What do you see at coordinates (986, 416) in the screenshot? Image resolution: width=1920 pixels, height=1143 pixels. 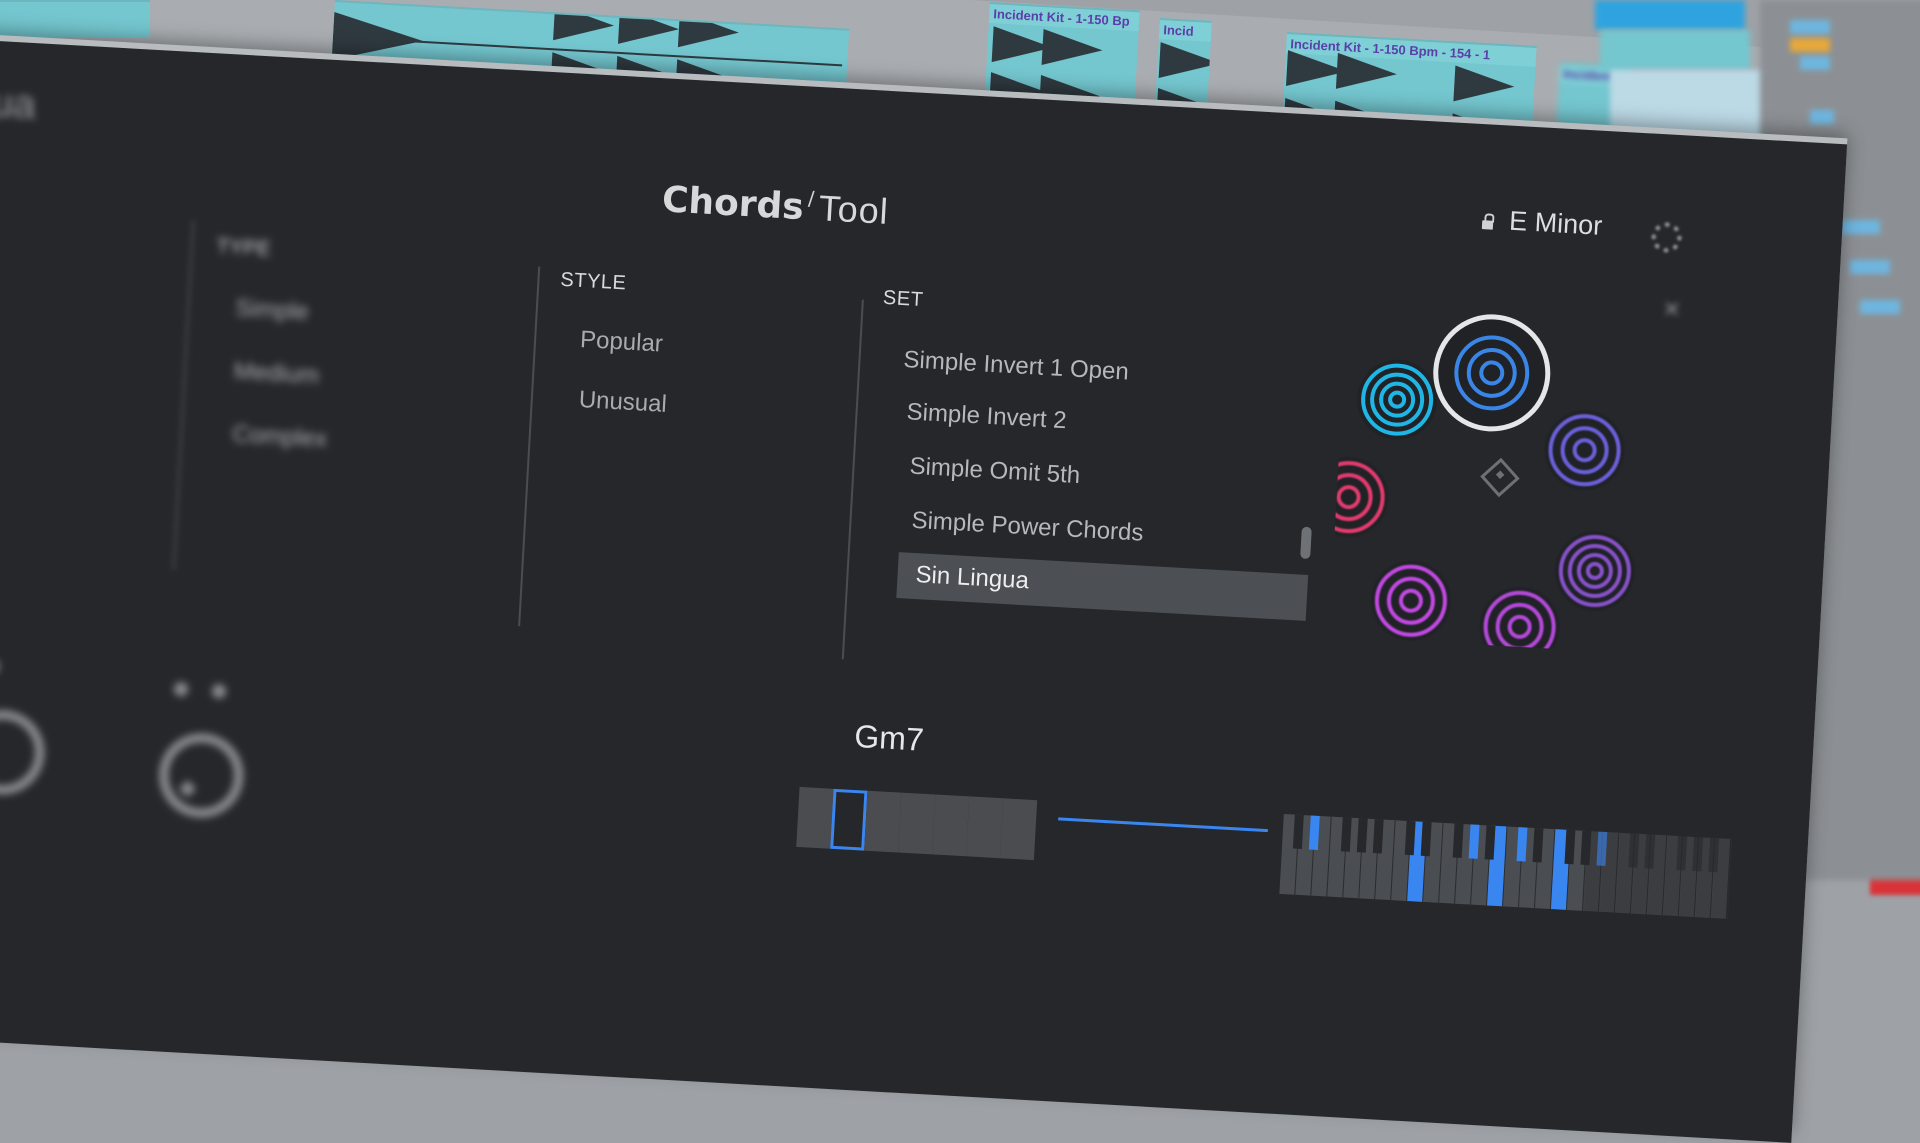 I see `set-item: Simple Invert 2` at bounding box center [986, 416].